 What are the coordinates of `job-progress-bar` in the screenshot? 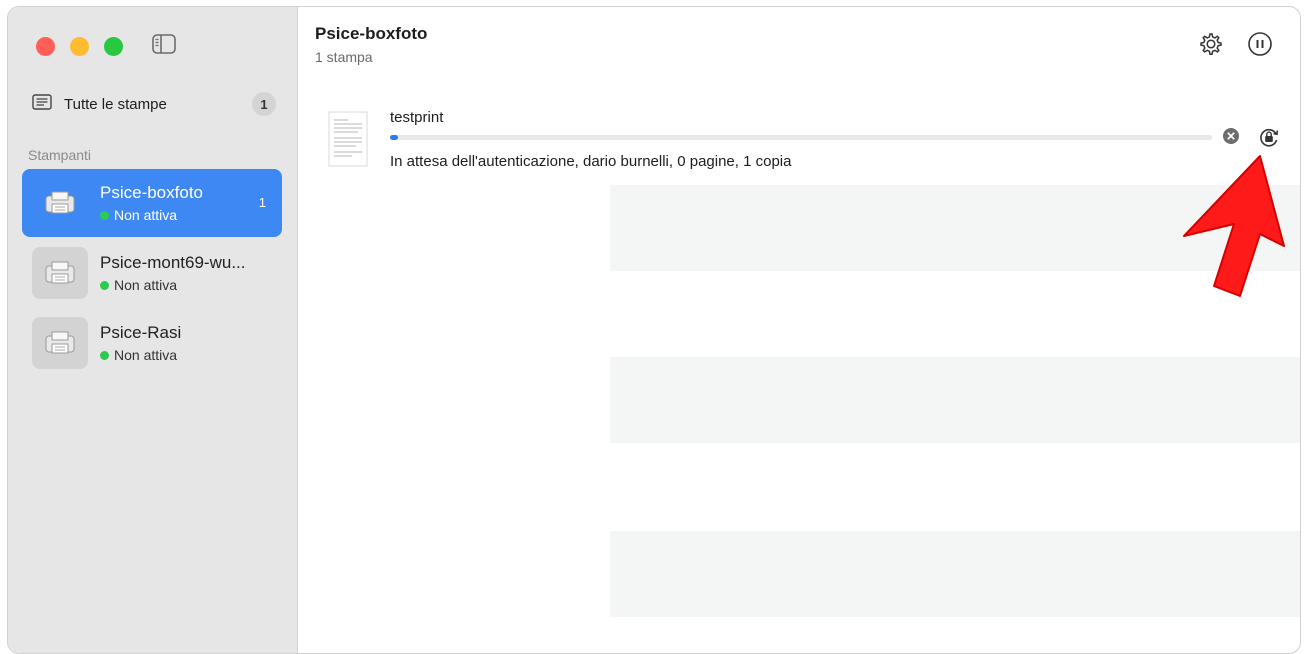 It's located at (801, 137).